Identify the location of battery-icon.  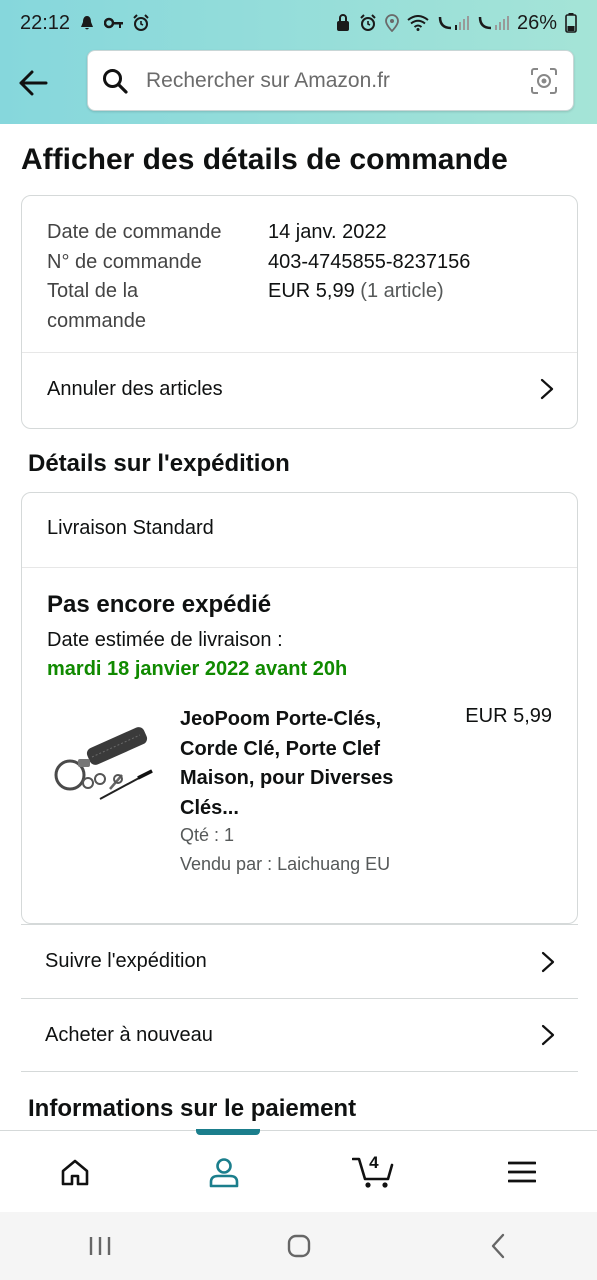
(571, 23).